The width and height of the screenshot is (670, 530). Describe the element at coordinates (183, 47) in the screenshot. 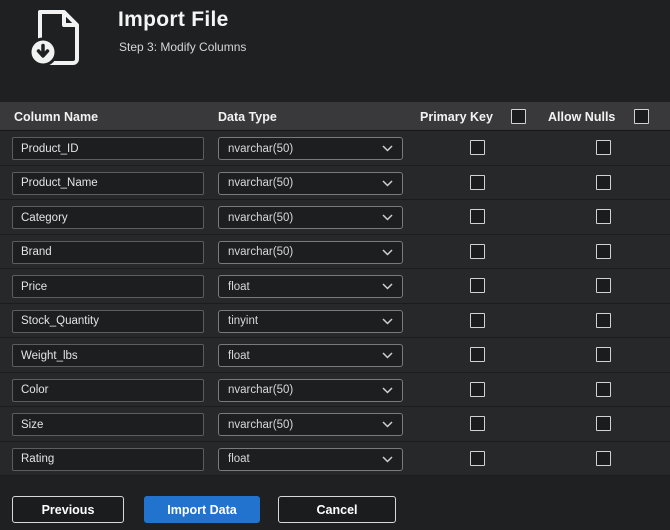

I see `page-subtitle: Step 3: Modify Columns` at that location.